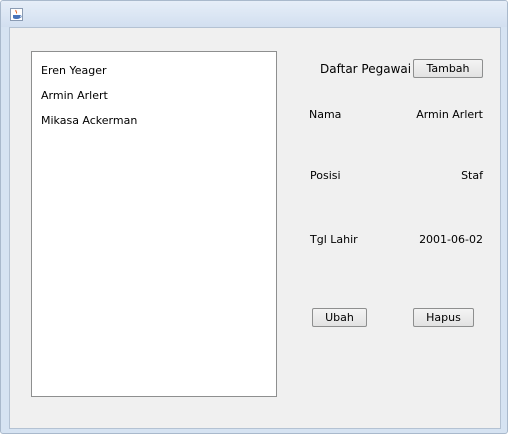 The image size is (508, 434). I want to click on add-button: Tambah, so click(448, 68).